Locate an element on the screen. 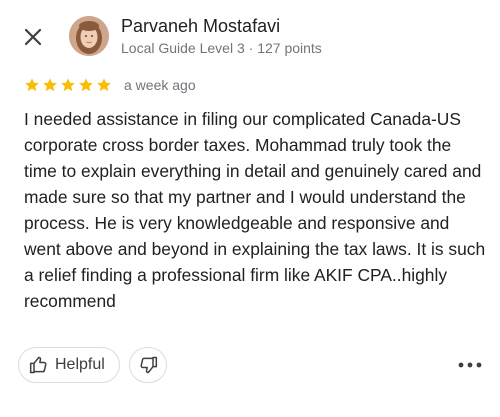 The height and width of the screenshot is (417, 500). profile-photo-icon is located at coordinates (89, 36).